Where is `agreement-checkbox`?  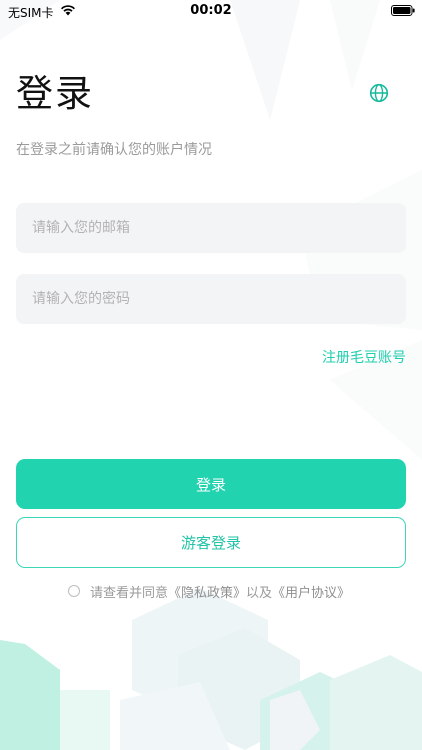
agreement-checkbox is located at coordinates (74, 591).